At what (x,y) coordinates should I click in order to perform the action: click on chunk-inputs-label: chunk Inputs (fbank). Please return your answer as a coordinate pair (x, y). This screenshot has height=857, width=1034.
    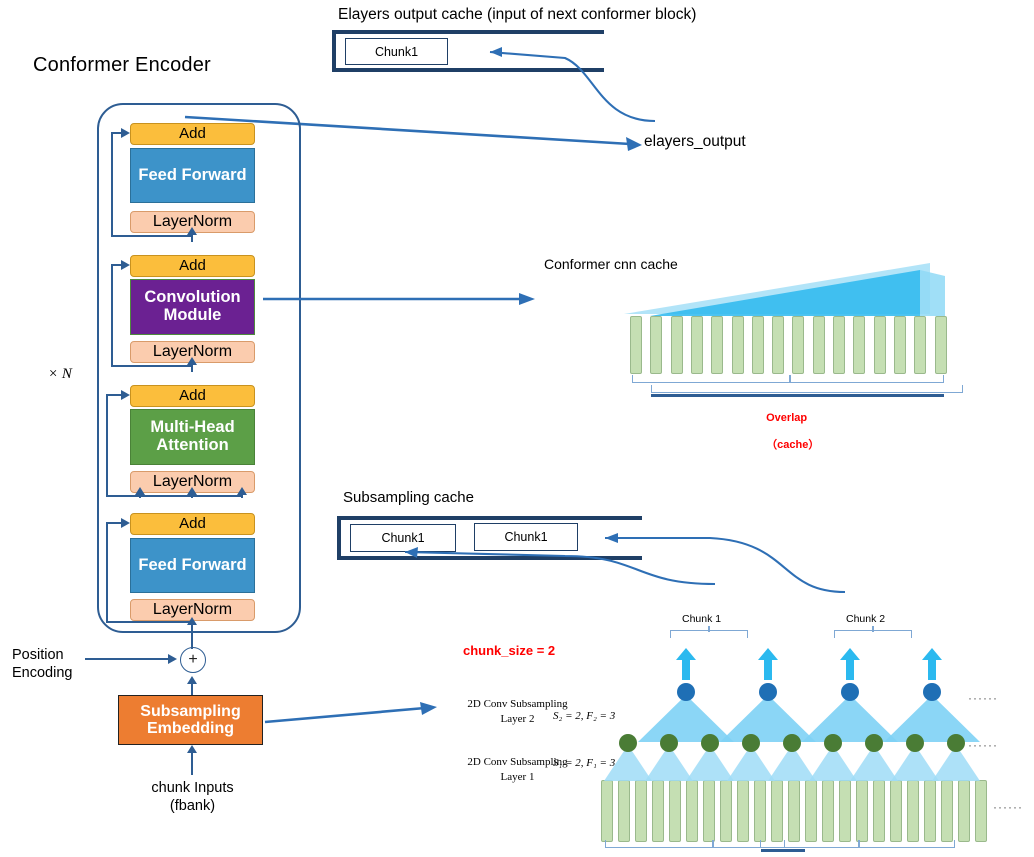
    Looking at the image, I should click on (192, 797).